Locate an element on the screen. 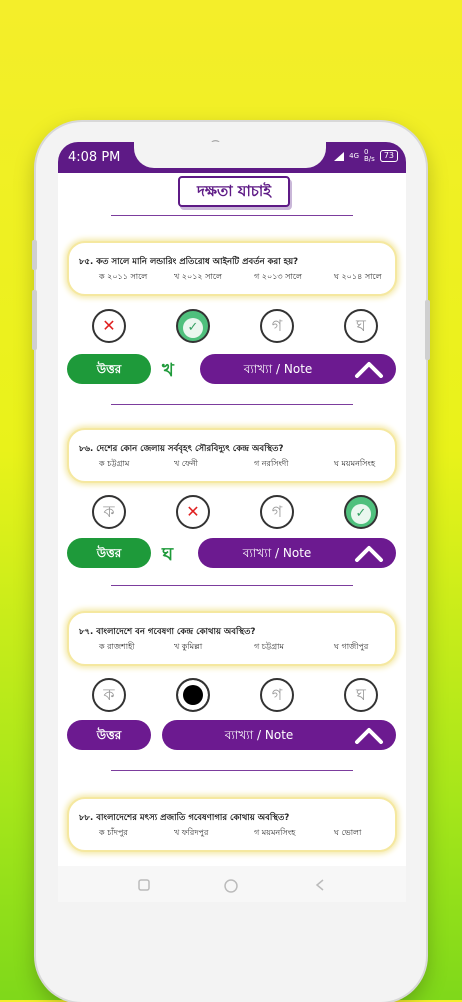 Image resolution: width=462 pixels, height=1002 pixels. choice-selected-radio is located at coordinates (193, 695).